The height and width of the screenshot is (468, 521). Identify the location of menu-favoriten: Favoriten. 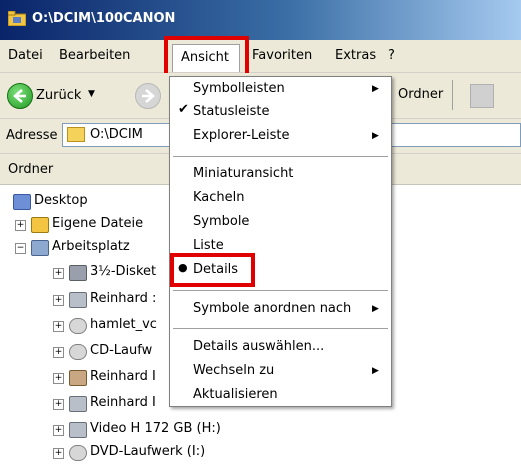
(282, 55).